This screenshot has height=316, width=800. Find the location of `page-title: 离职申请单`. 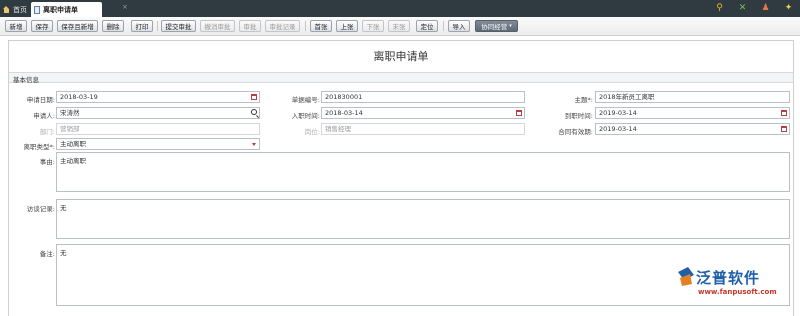

page-title: 离职申请单 is located at coordinates (401, 56).